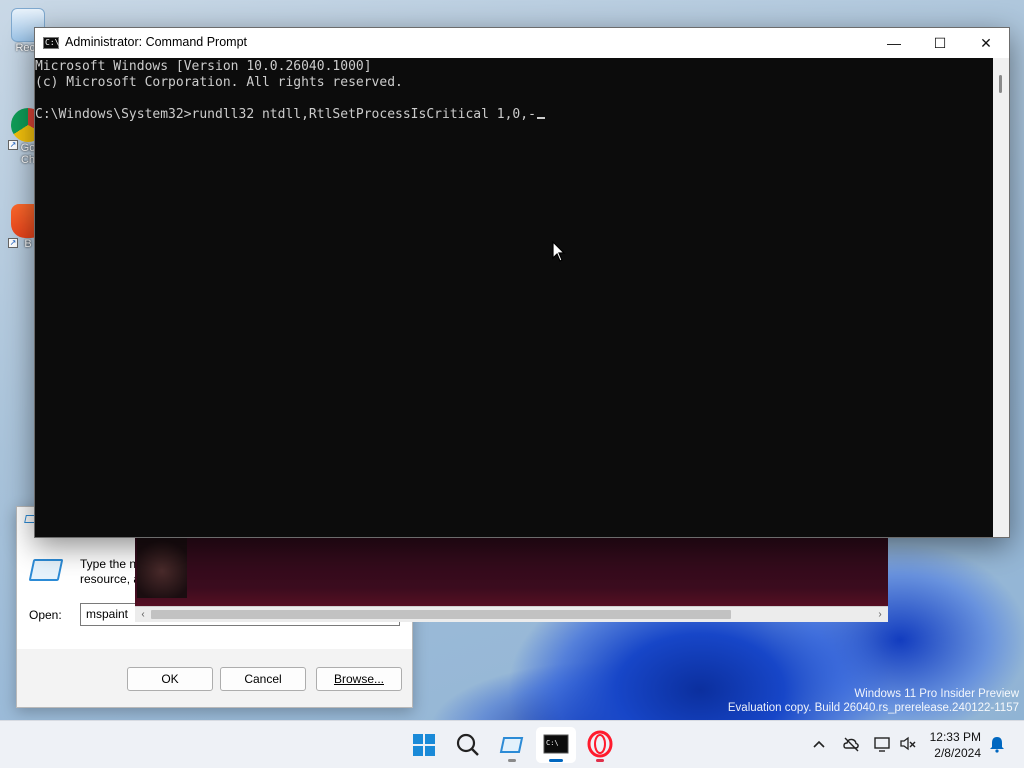 The image size is (1024, 768). I want to click on taskbar-opera, so click(600, 745).